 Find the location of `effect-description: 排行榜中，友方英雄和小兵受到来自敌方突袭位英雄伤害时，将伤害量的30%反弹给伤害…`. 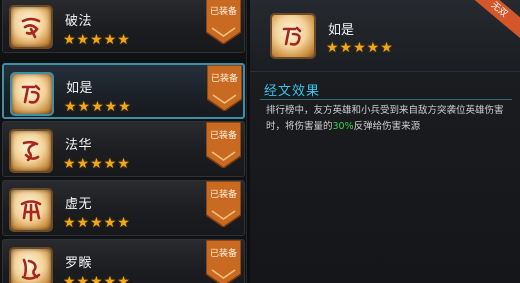

effect-description: 排行榜中，友方英雄和小兵受到来自敌方突袭位英雄伤害时，将伤害量的30%反弹给伤害… is located at coordinates (390, 119).